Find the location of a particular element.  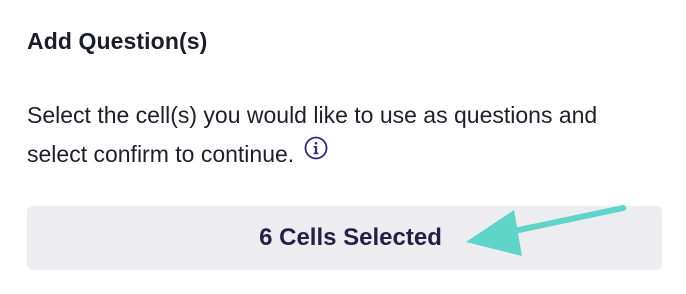

info-circle-icon is located at coordinates (316, 152).